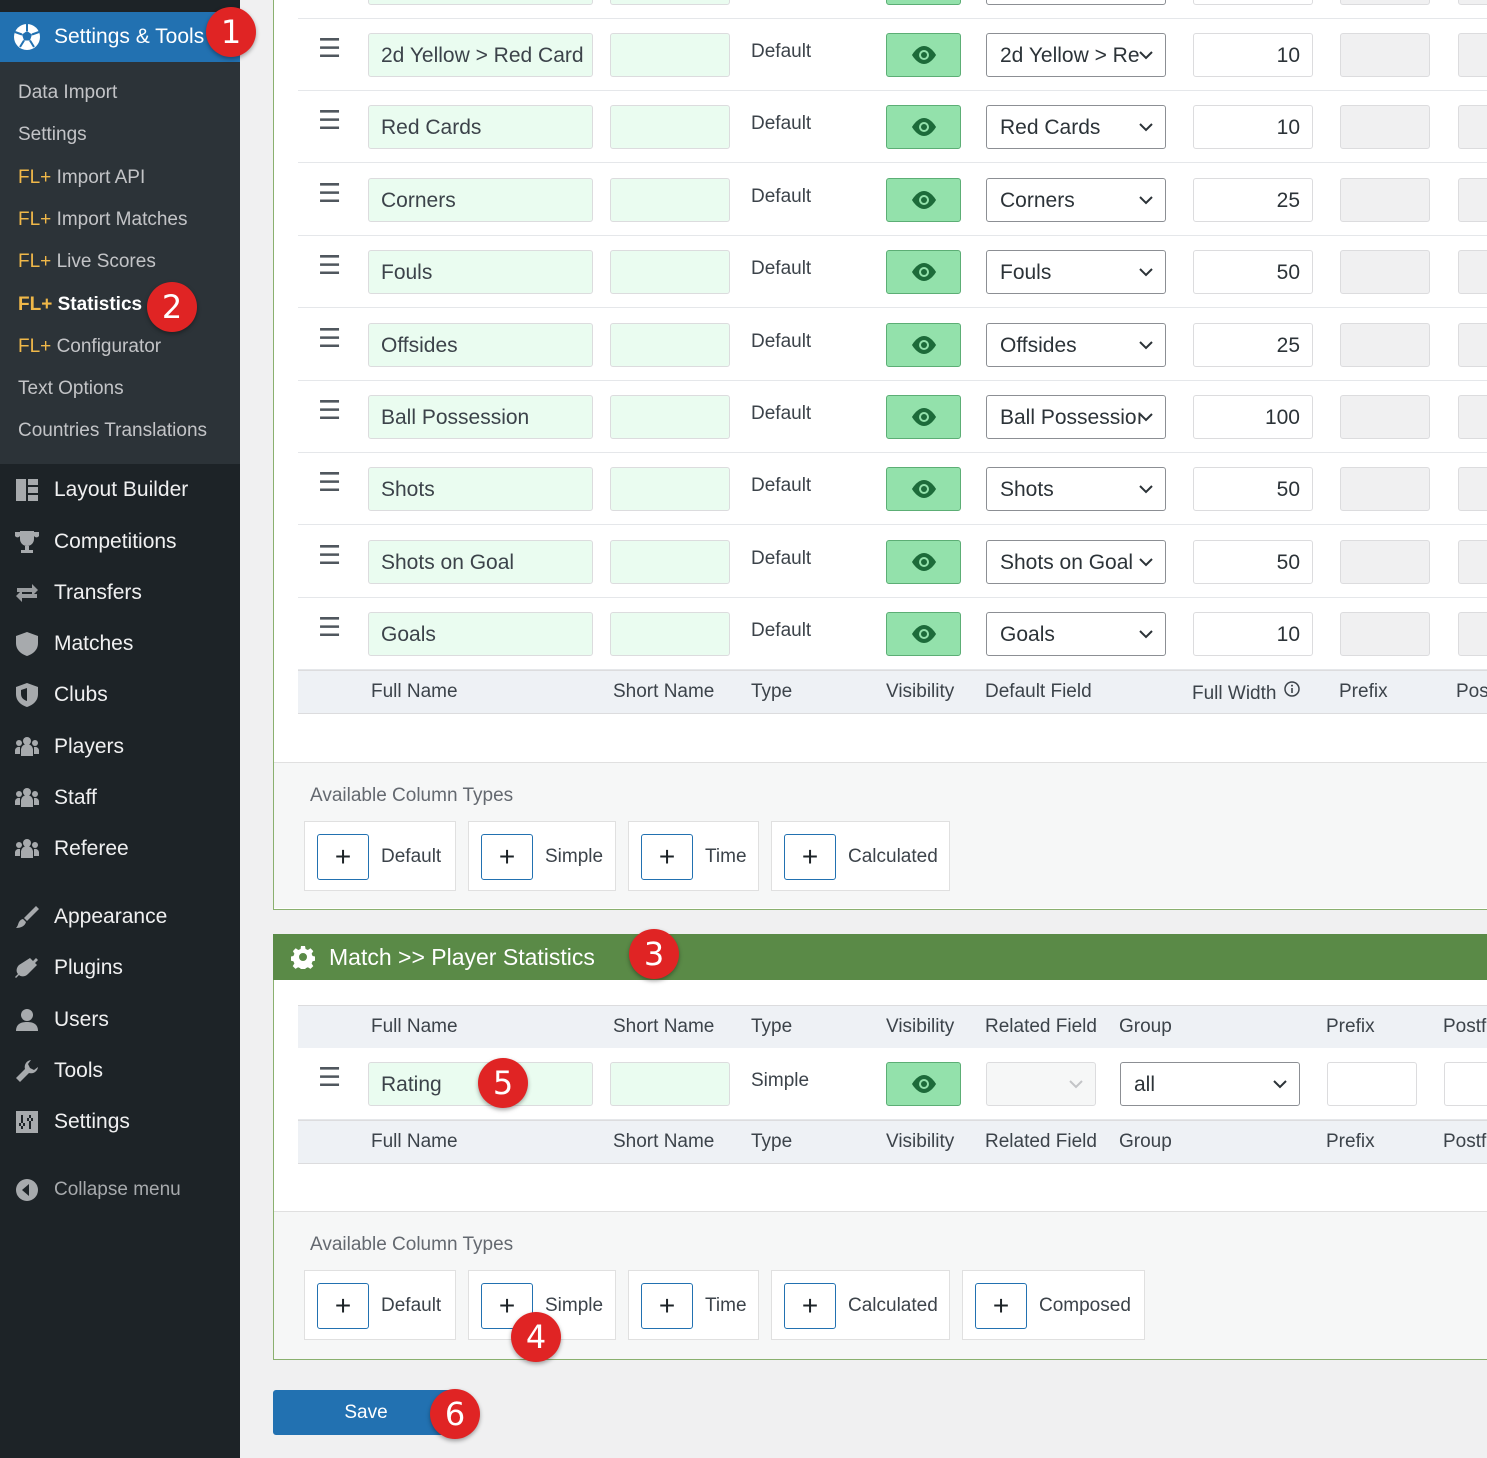 This screenshot has height=1458, width=1487. I want to click on info-icon, so click(1292, 689).